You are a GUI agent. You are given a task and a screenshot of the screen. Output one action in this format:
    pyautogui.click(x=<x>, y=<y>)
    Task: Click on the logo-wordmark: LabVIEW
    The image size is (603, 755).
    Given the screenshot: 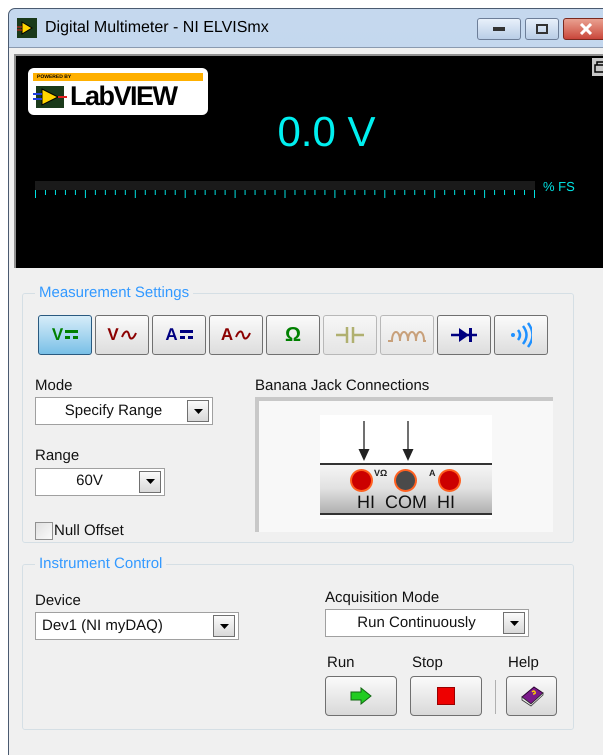 What is the action you would take?
    pyautogui.click(x=123, y=96)
    